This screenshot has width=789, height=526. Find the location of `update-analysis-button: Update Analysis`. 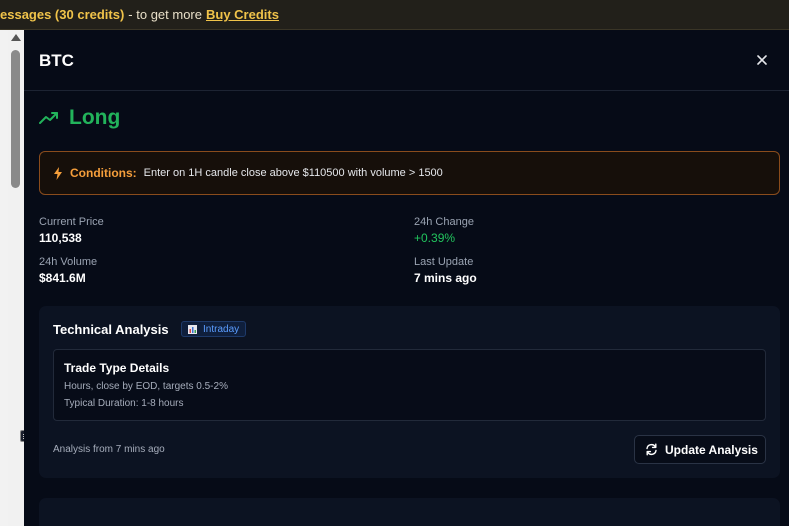

update-analysis-button: Update Analysis is located at coordinates (700, 449).